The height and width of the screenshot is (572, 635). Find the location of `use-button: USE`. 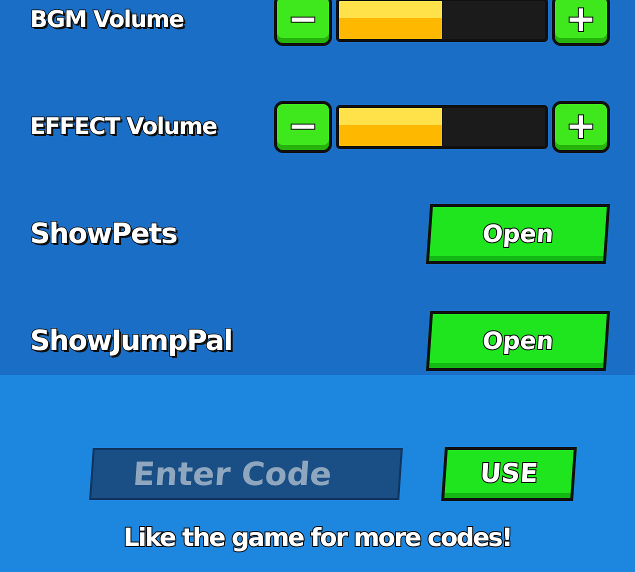

use-button: USE is located at coordinates (508, 474).